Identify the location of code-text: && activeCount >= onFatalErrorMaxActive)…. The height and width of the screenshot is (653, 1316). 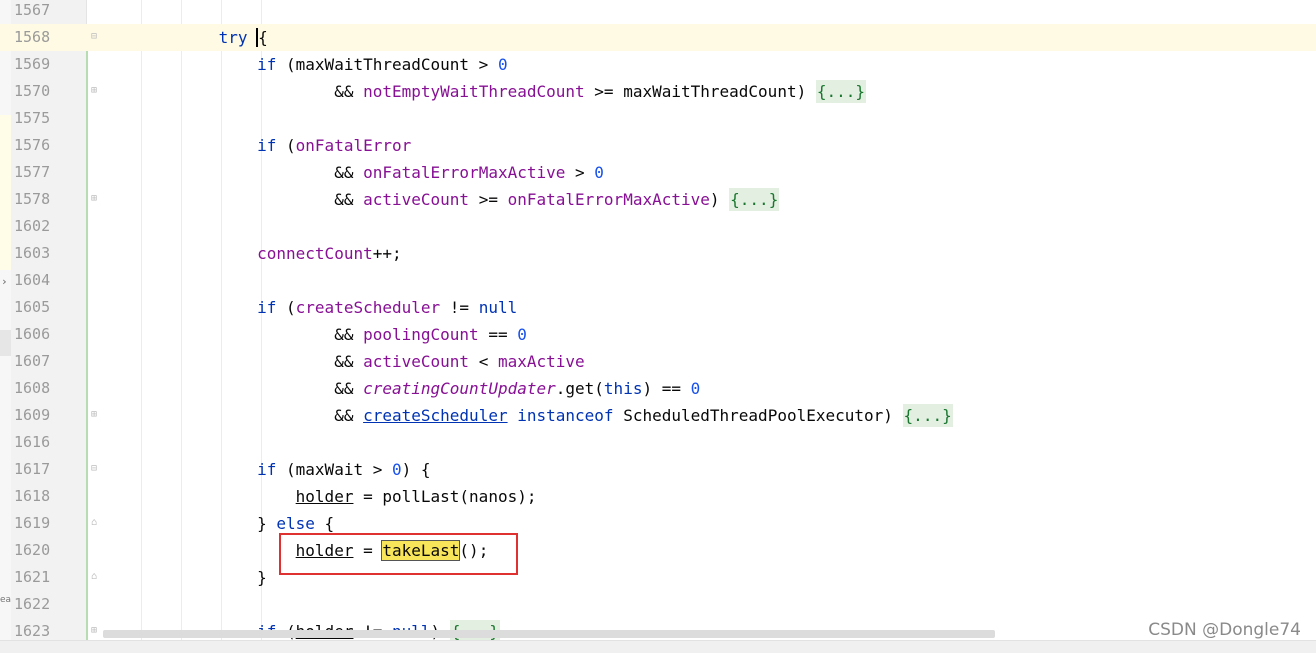
(441, 199).